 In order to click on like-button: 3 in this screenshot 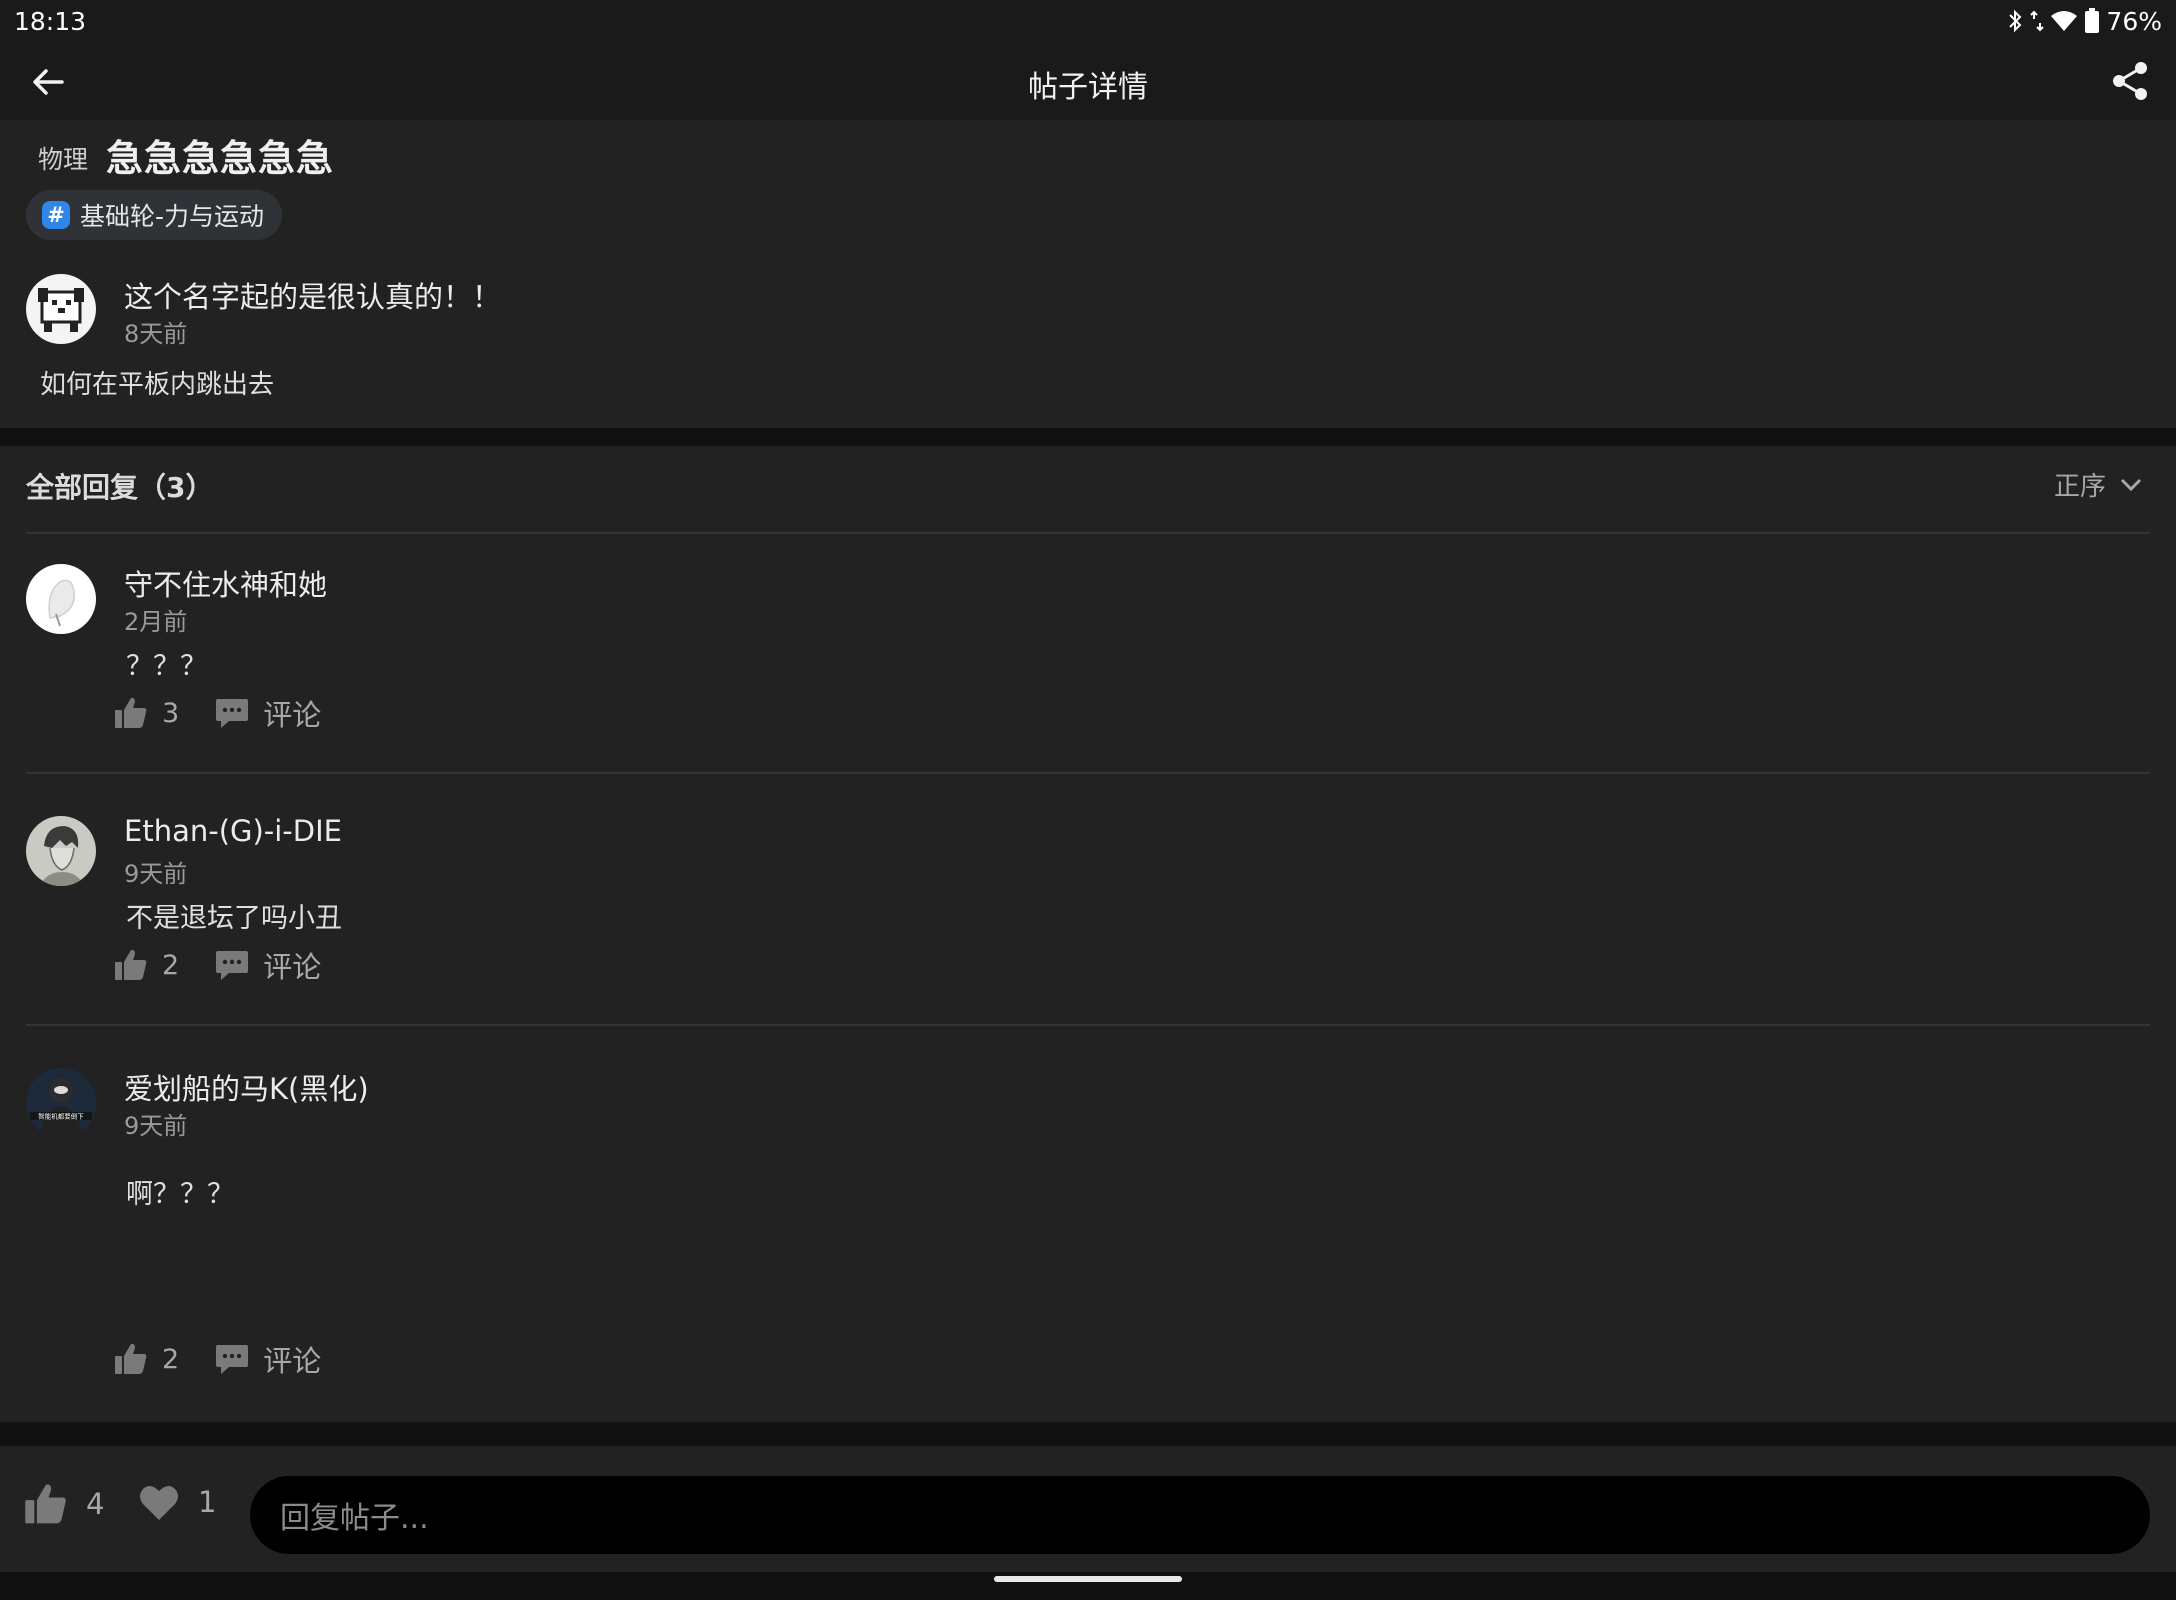, I will do `click(146, 713)`.